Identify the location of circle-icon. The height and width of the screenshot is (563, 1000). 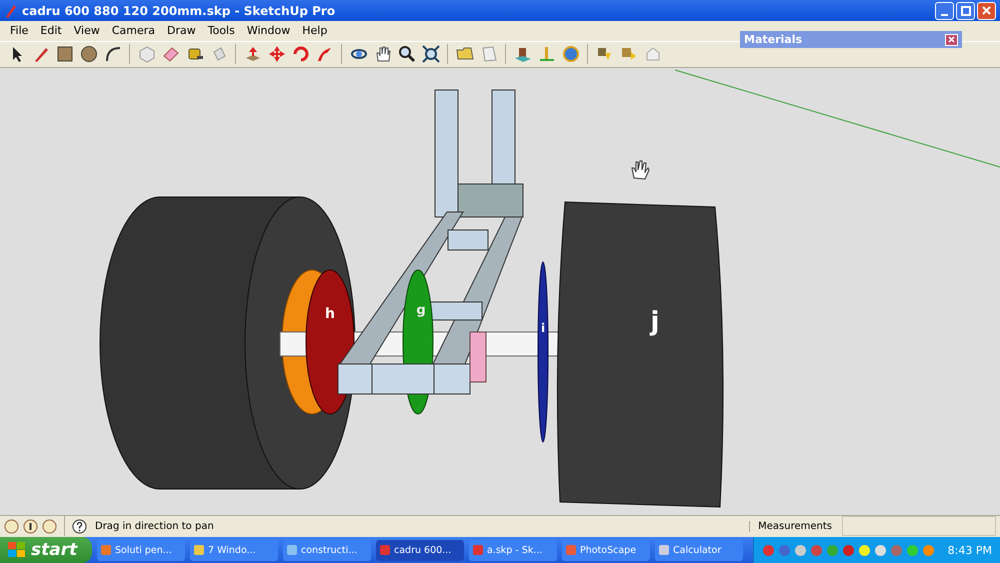
(88, 54).